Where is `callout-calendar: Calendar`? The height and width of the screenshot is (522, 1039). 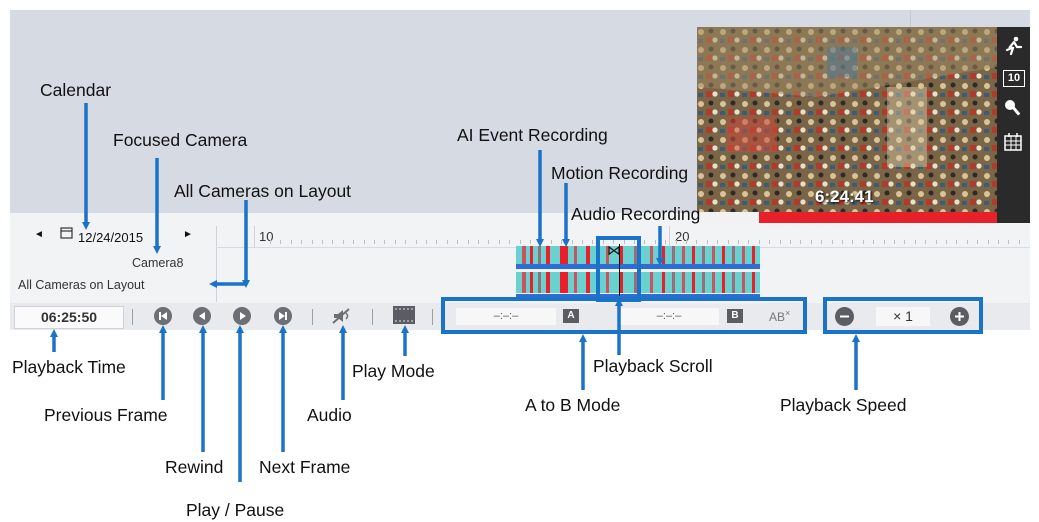
callout-calendar: Calendar is located at coordinates (76, 90).